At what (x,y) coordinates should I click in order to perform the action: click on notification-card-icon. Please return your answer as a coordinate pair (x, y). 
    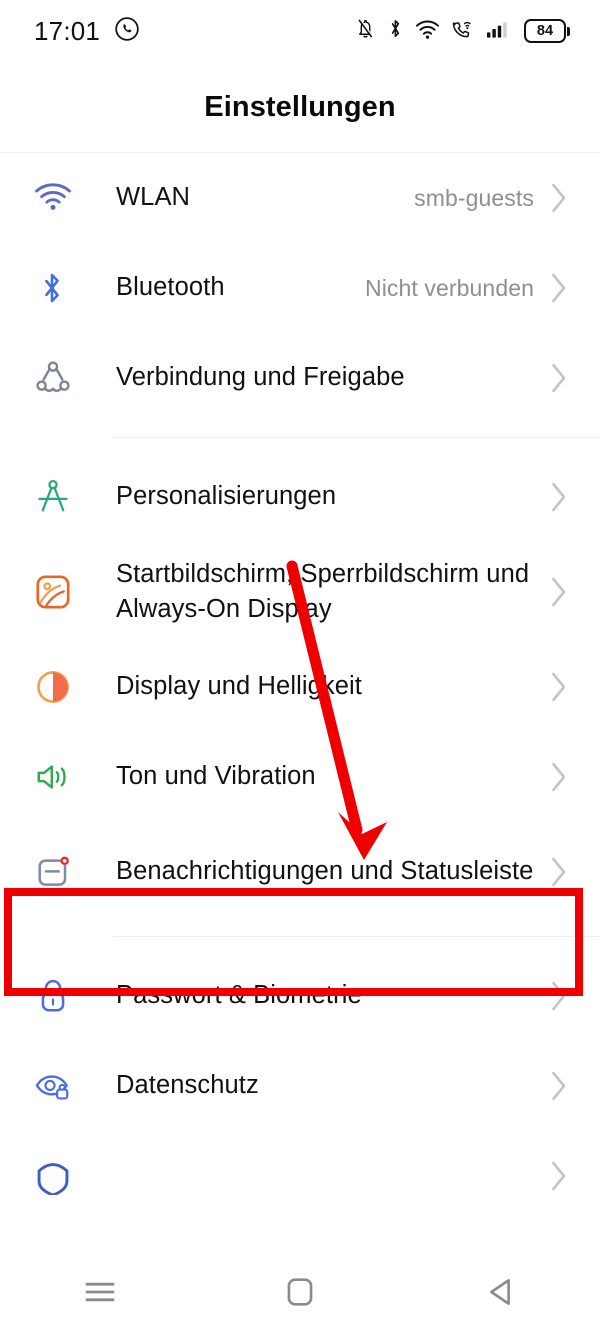
    Looking at the image, I should click on (62, 872).